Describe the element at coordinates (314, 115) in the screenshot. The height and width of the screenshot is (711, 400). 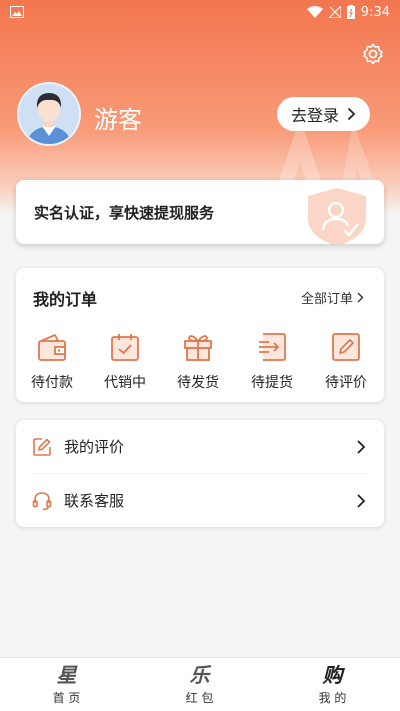
I see `login-button-label: 去登录` at that location.